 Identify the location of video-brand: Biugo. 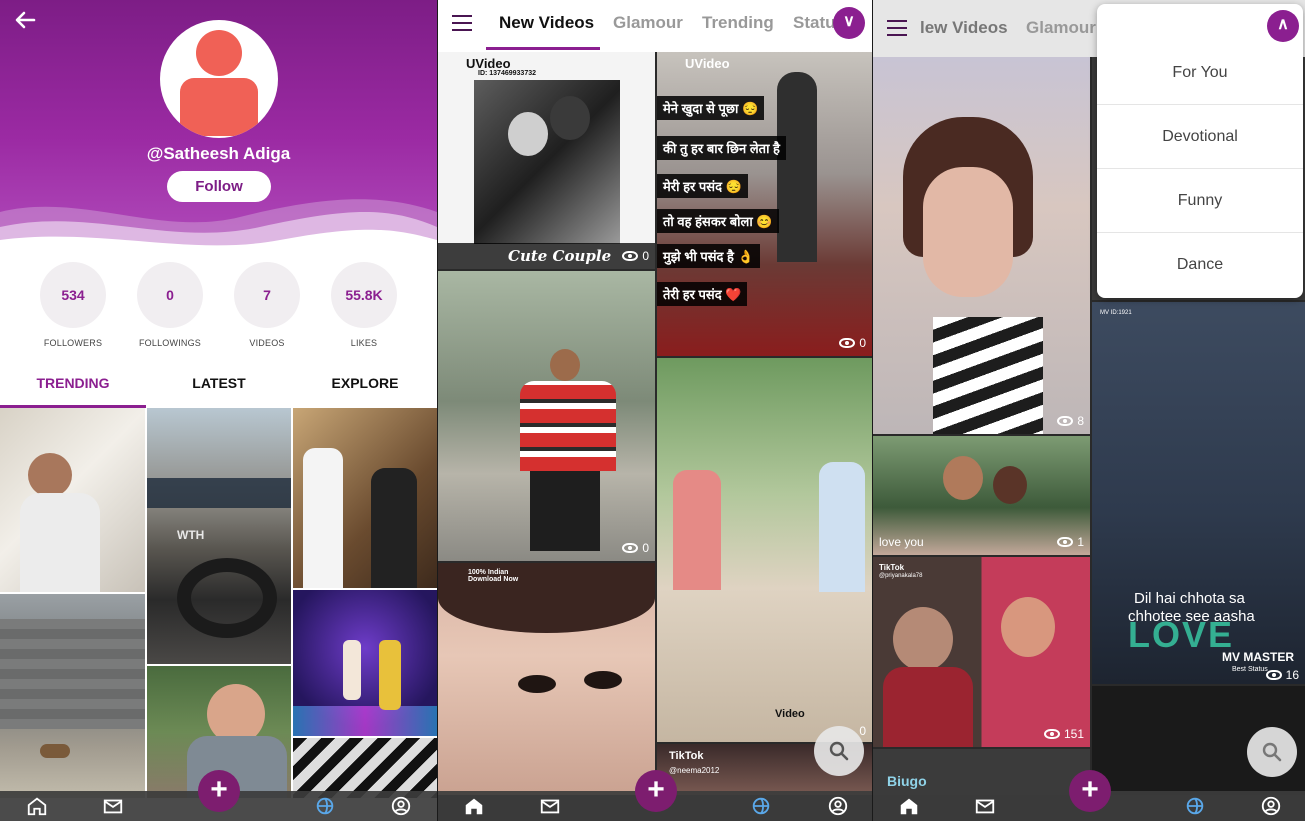
(907, 781).